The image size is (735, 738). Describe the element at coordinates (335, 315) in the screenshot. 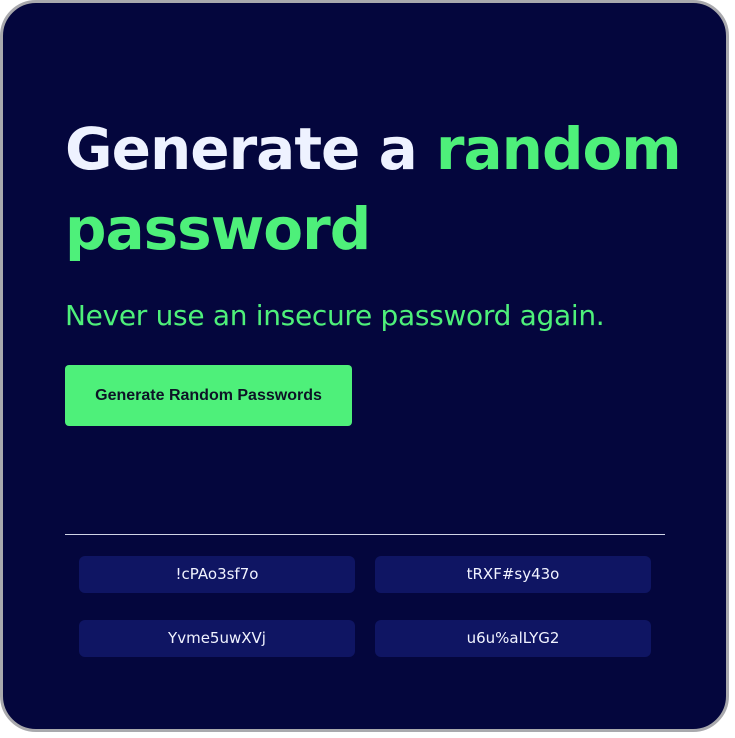

I see `subtitle: Never use an insecure password again.` at that location.